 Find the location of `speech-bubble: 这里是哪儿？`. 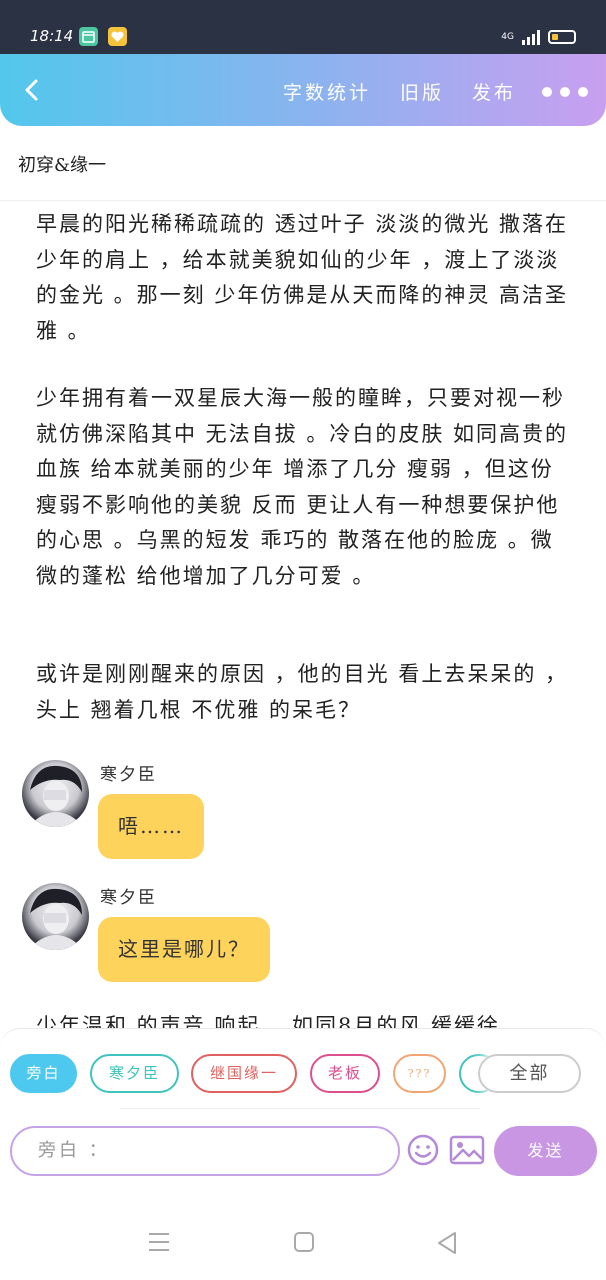

speech-bubble: 这里是哪儿？ is located at coordinates (184, 949).